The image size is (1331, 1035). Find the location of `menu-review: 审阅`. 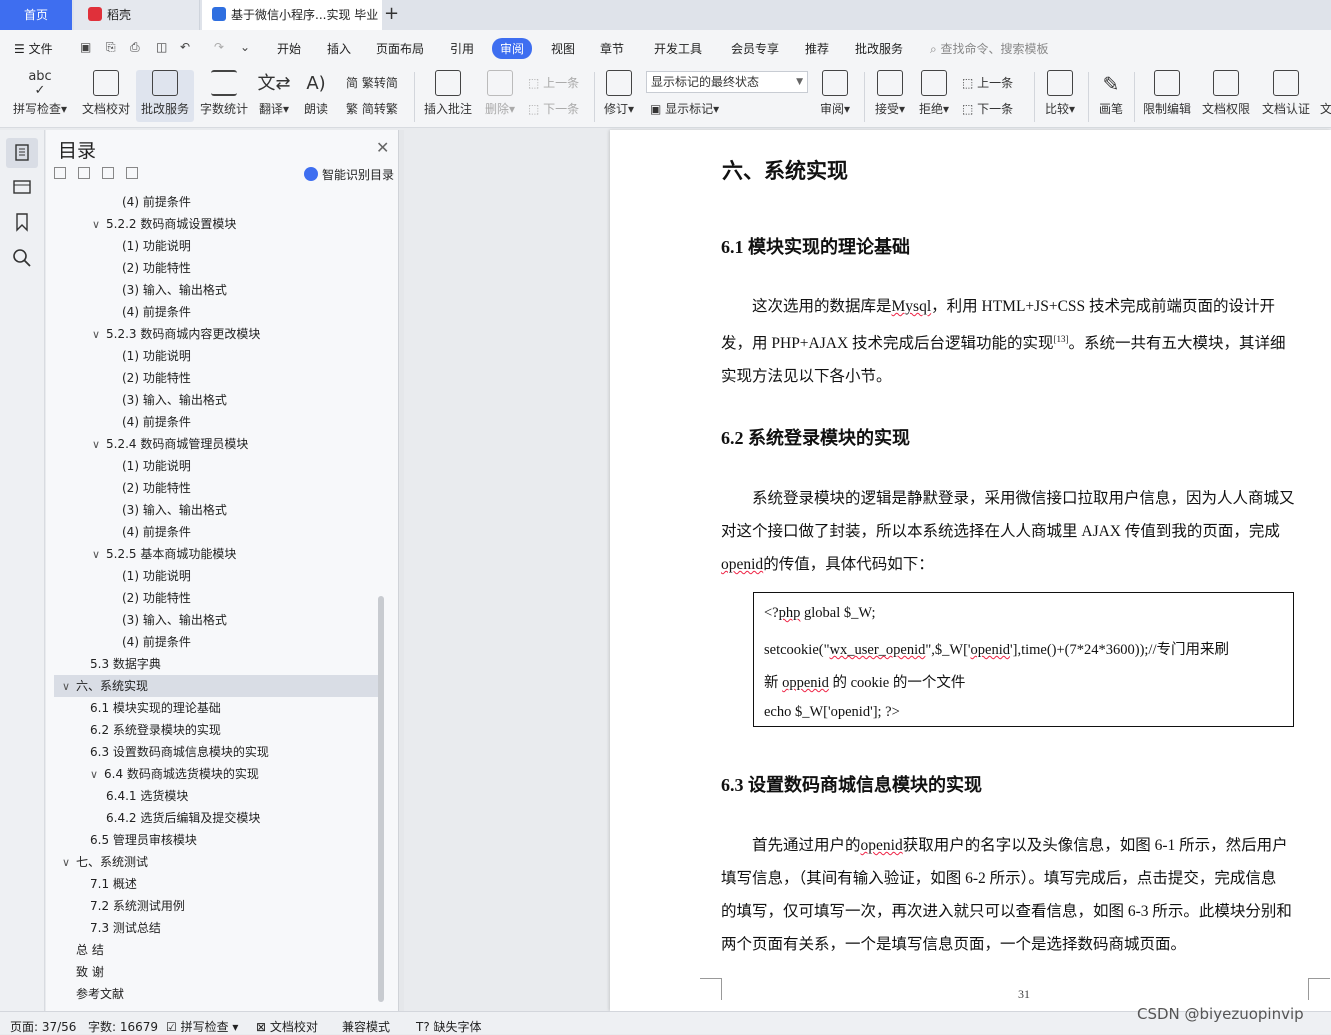

menu-review: 审阅 is located at coordinates (512, 48).